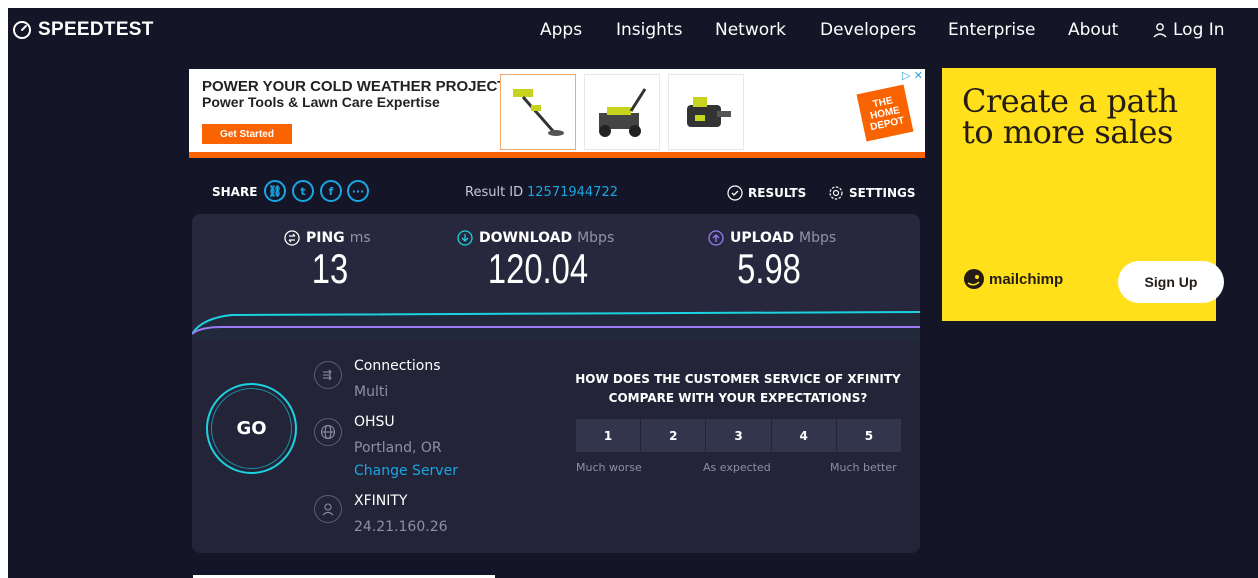 This screenshot has width=1258, height=578. Describe the element at coordinates (769, 268) in the screenshot. I see `upload-value: 5.98` at that location.